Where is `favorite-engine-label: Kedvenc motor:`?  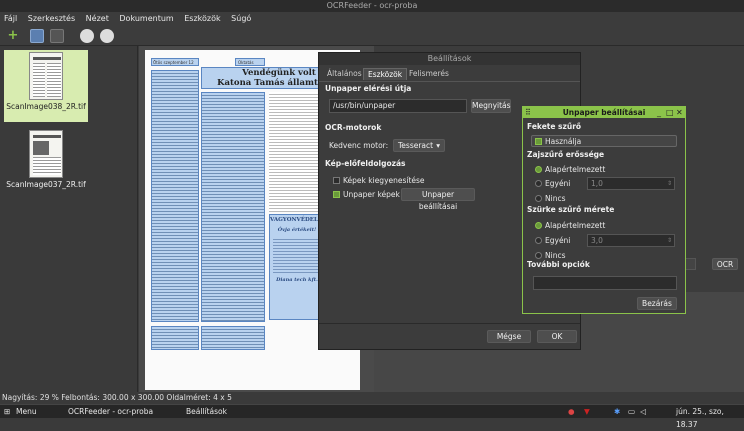 favorite-engine-label: Kedvenc motor: is located at coordinates (359, 145).